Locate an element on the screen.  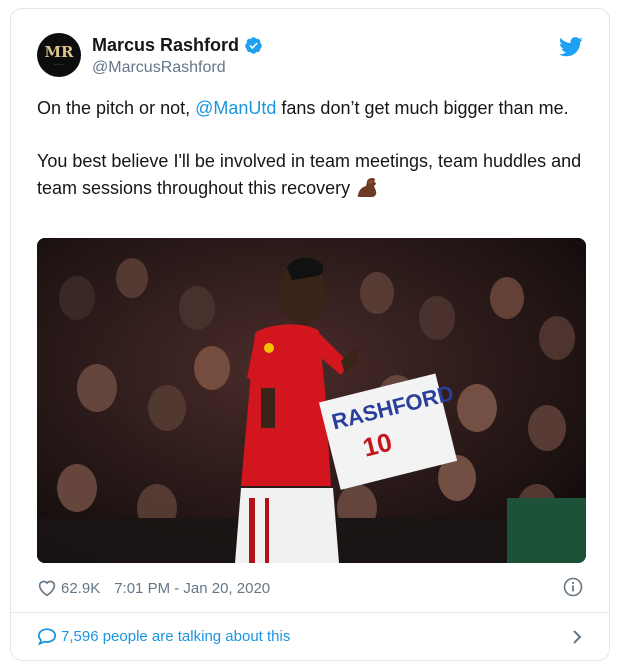
tweet-text-segment: On the pitch or not, is located at coordinates (116, 108).